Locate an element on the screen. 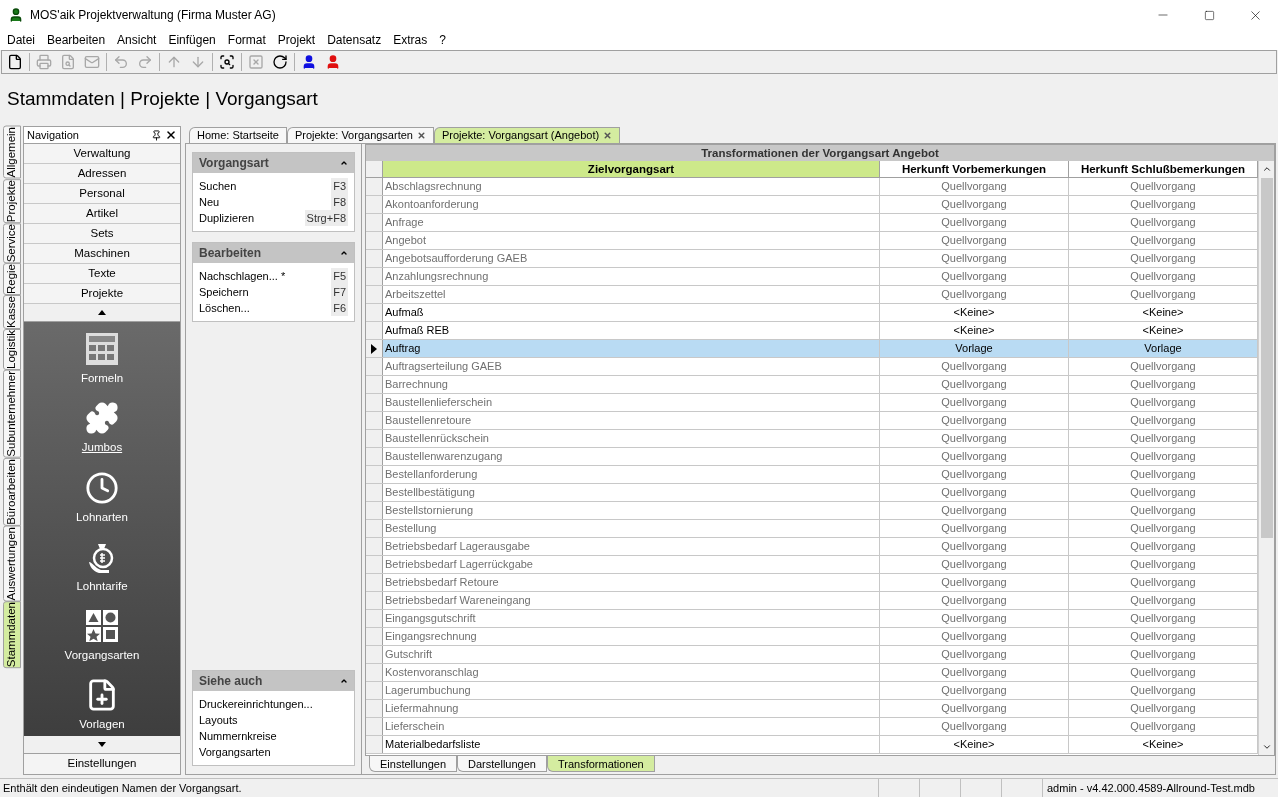 The width and height of the screenshot is (1278, 797). task-link: Neu F8 is located at coordinates (273, 202).